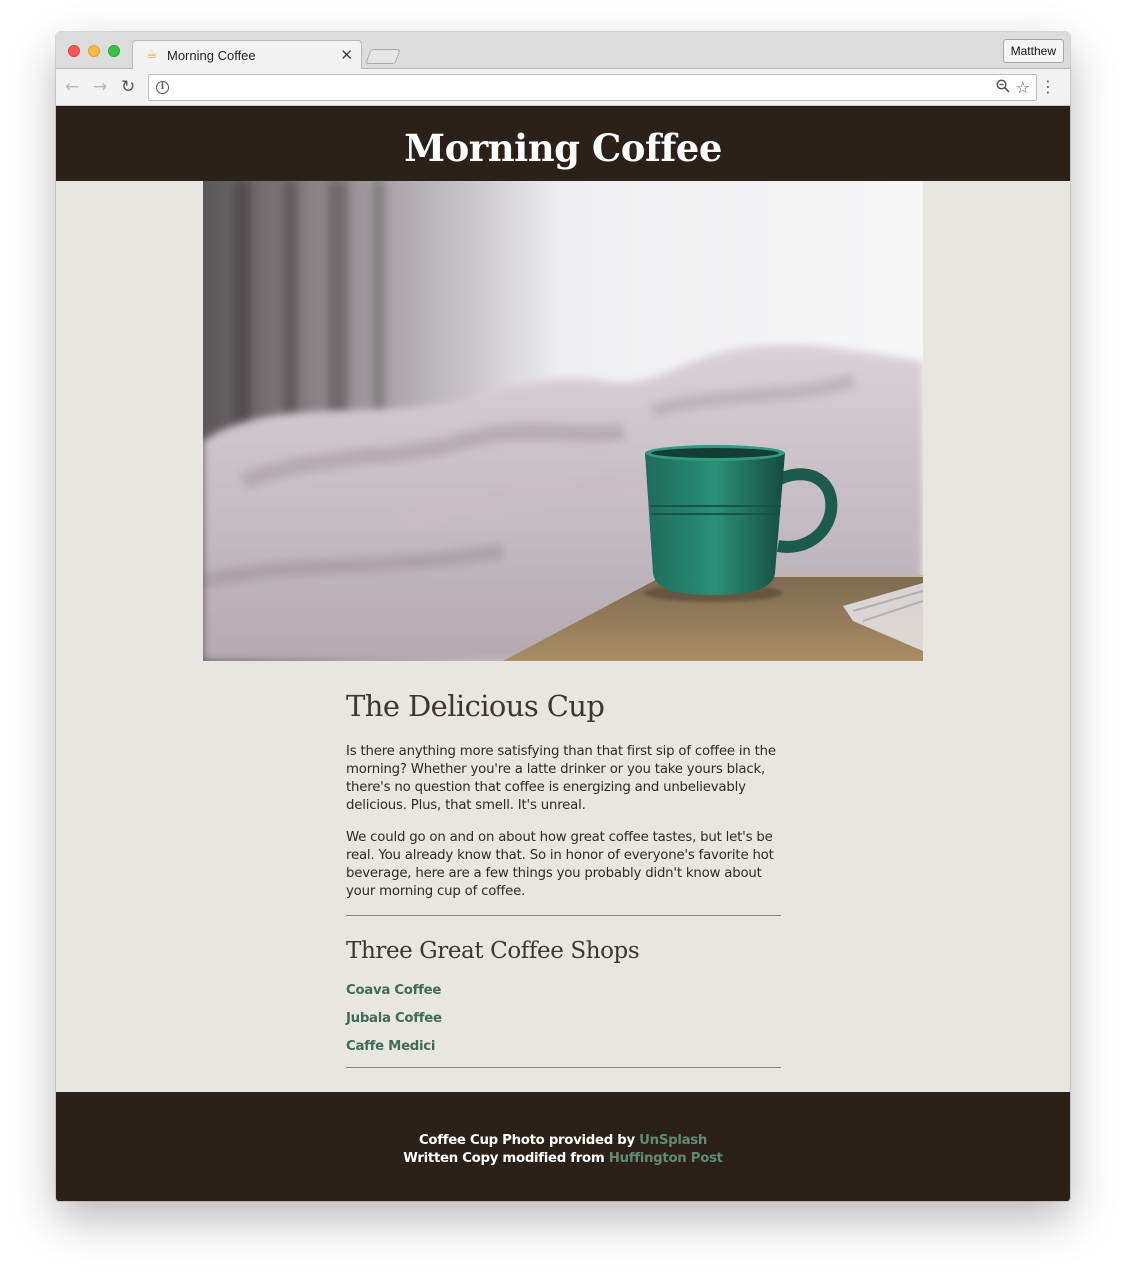 This screenshot has width=1126, height=1281. Describe the element at coordinates (162, 87) in the screenshot. I see `info-icon: i` at that location.